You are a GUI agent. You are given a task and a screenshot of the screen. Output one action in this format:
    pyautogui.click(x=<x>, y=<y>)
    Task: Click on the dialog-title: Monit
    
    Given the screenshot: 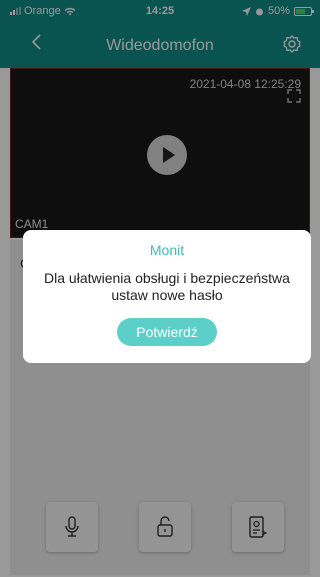 What is the action you would take?
    pyautogui.click(x=167, y=250)
    